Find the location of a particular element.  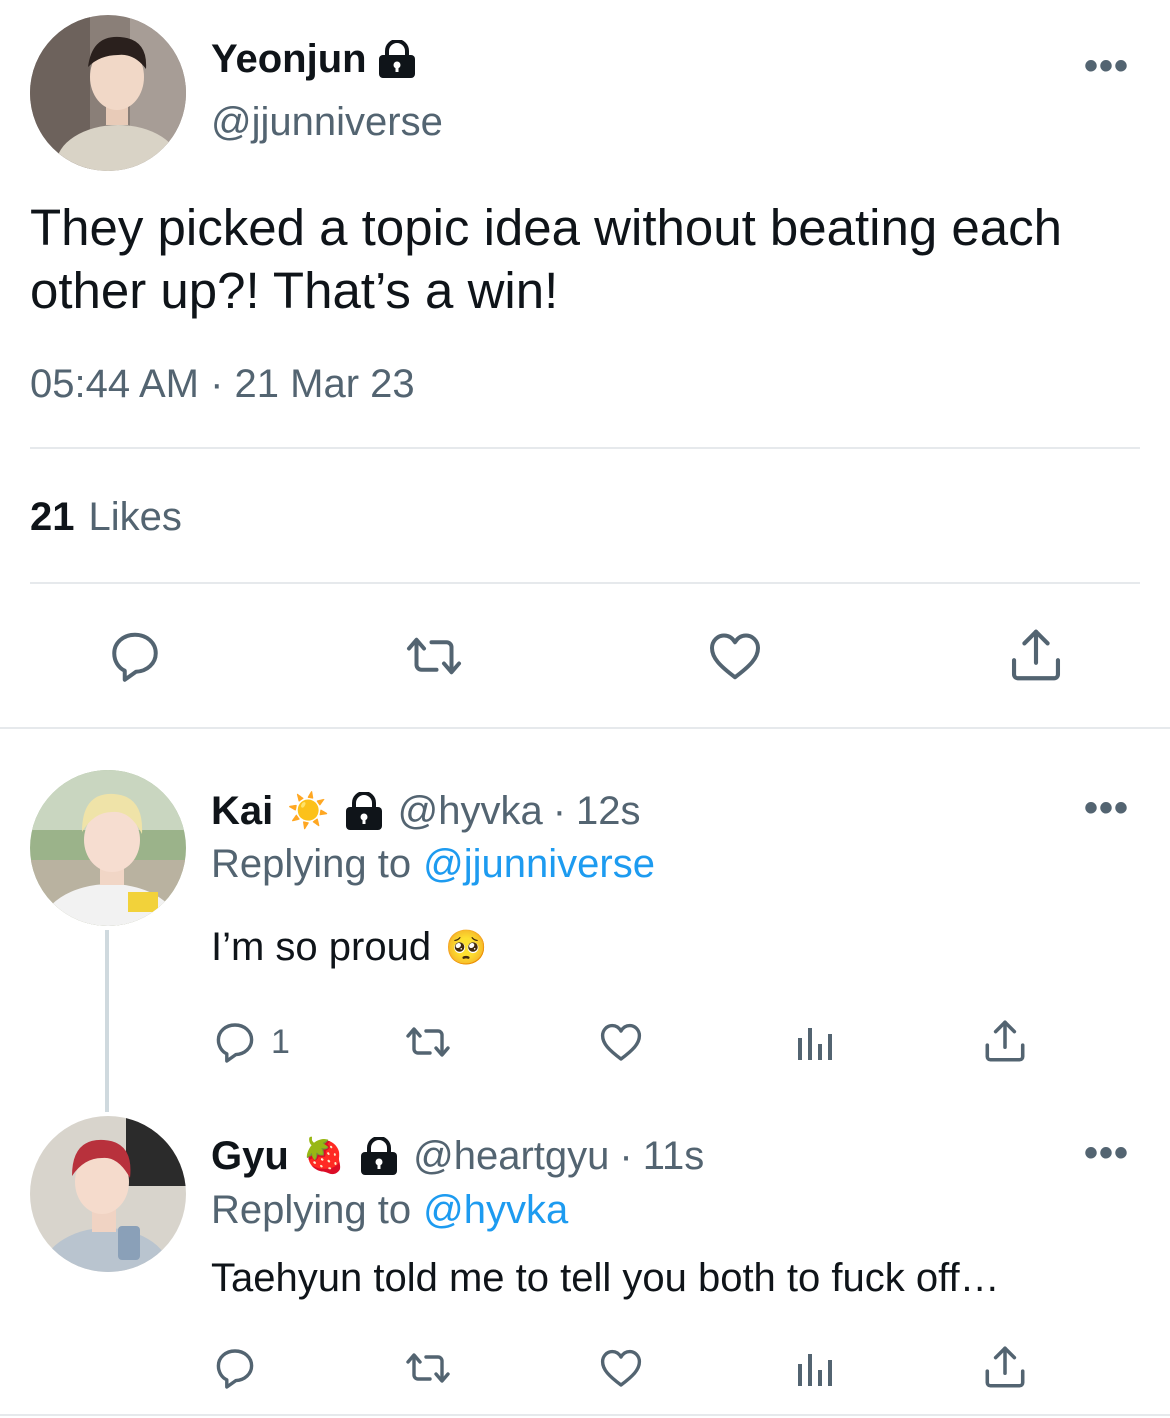

user-handle: @hyvka is located at coordinates (470, 811).